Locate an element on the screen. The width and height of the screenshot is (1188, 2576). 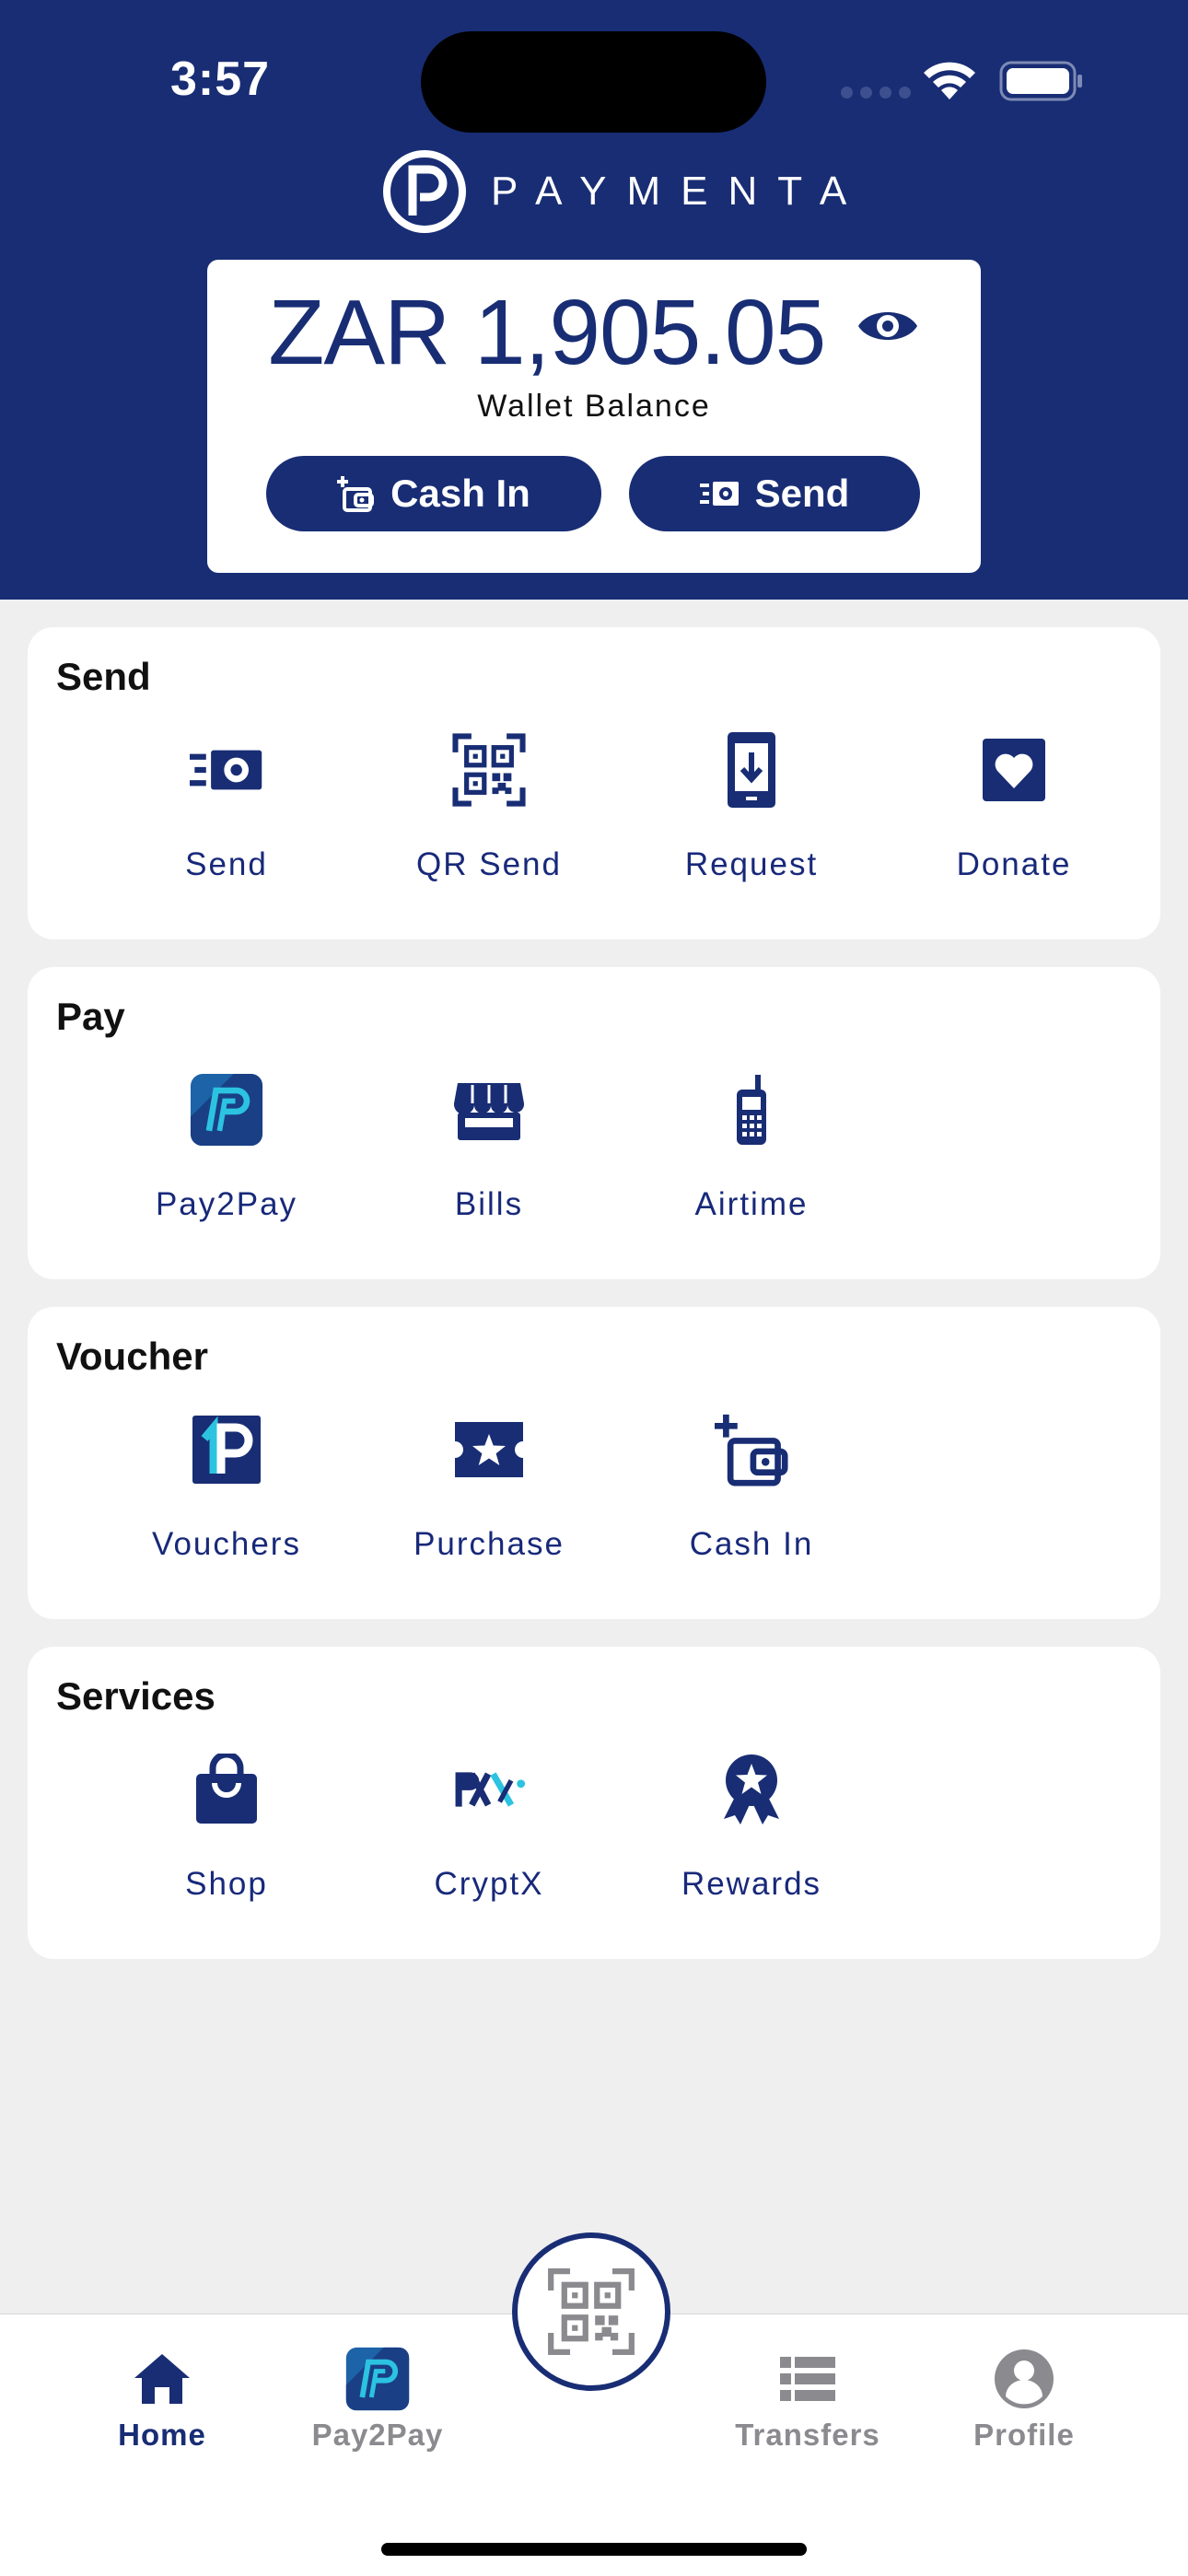
tile-label: Donate is located at coordinates (1014, 864).